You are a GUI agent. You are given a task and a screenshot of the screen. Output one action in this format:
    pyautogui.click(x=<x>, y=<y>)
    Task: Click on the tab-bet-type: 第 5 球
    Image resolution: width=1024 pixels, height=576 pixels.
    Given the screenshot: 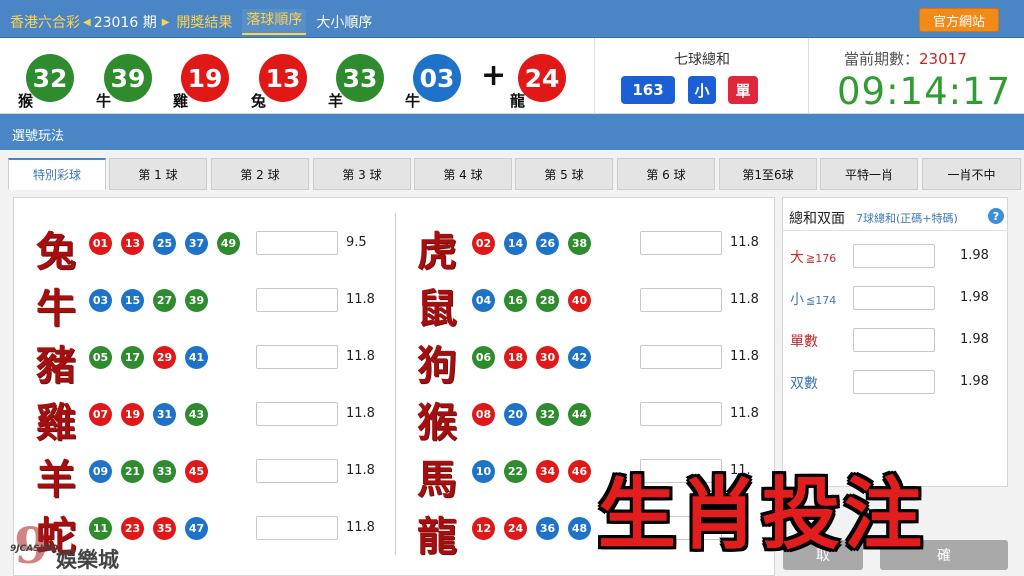 What is the action you would take?
    pyautogui.click(x=564, y=174)
    